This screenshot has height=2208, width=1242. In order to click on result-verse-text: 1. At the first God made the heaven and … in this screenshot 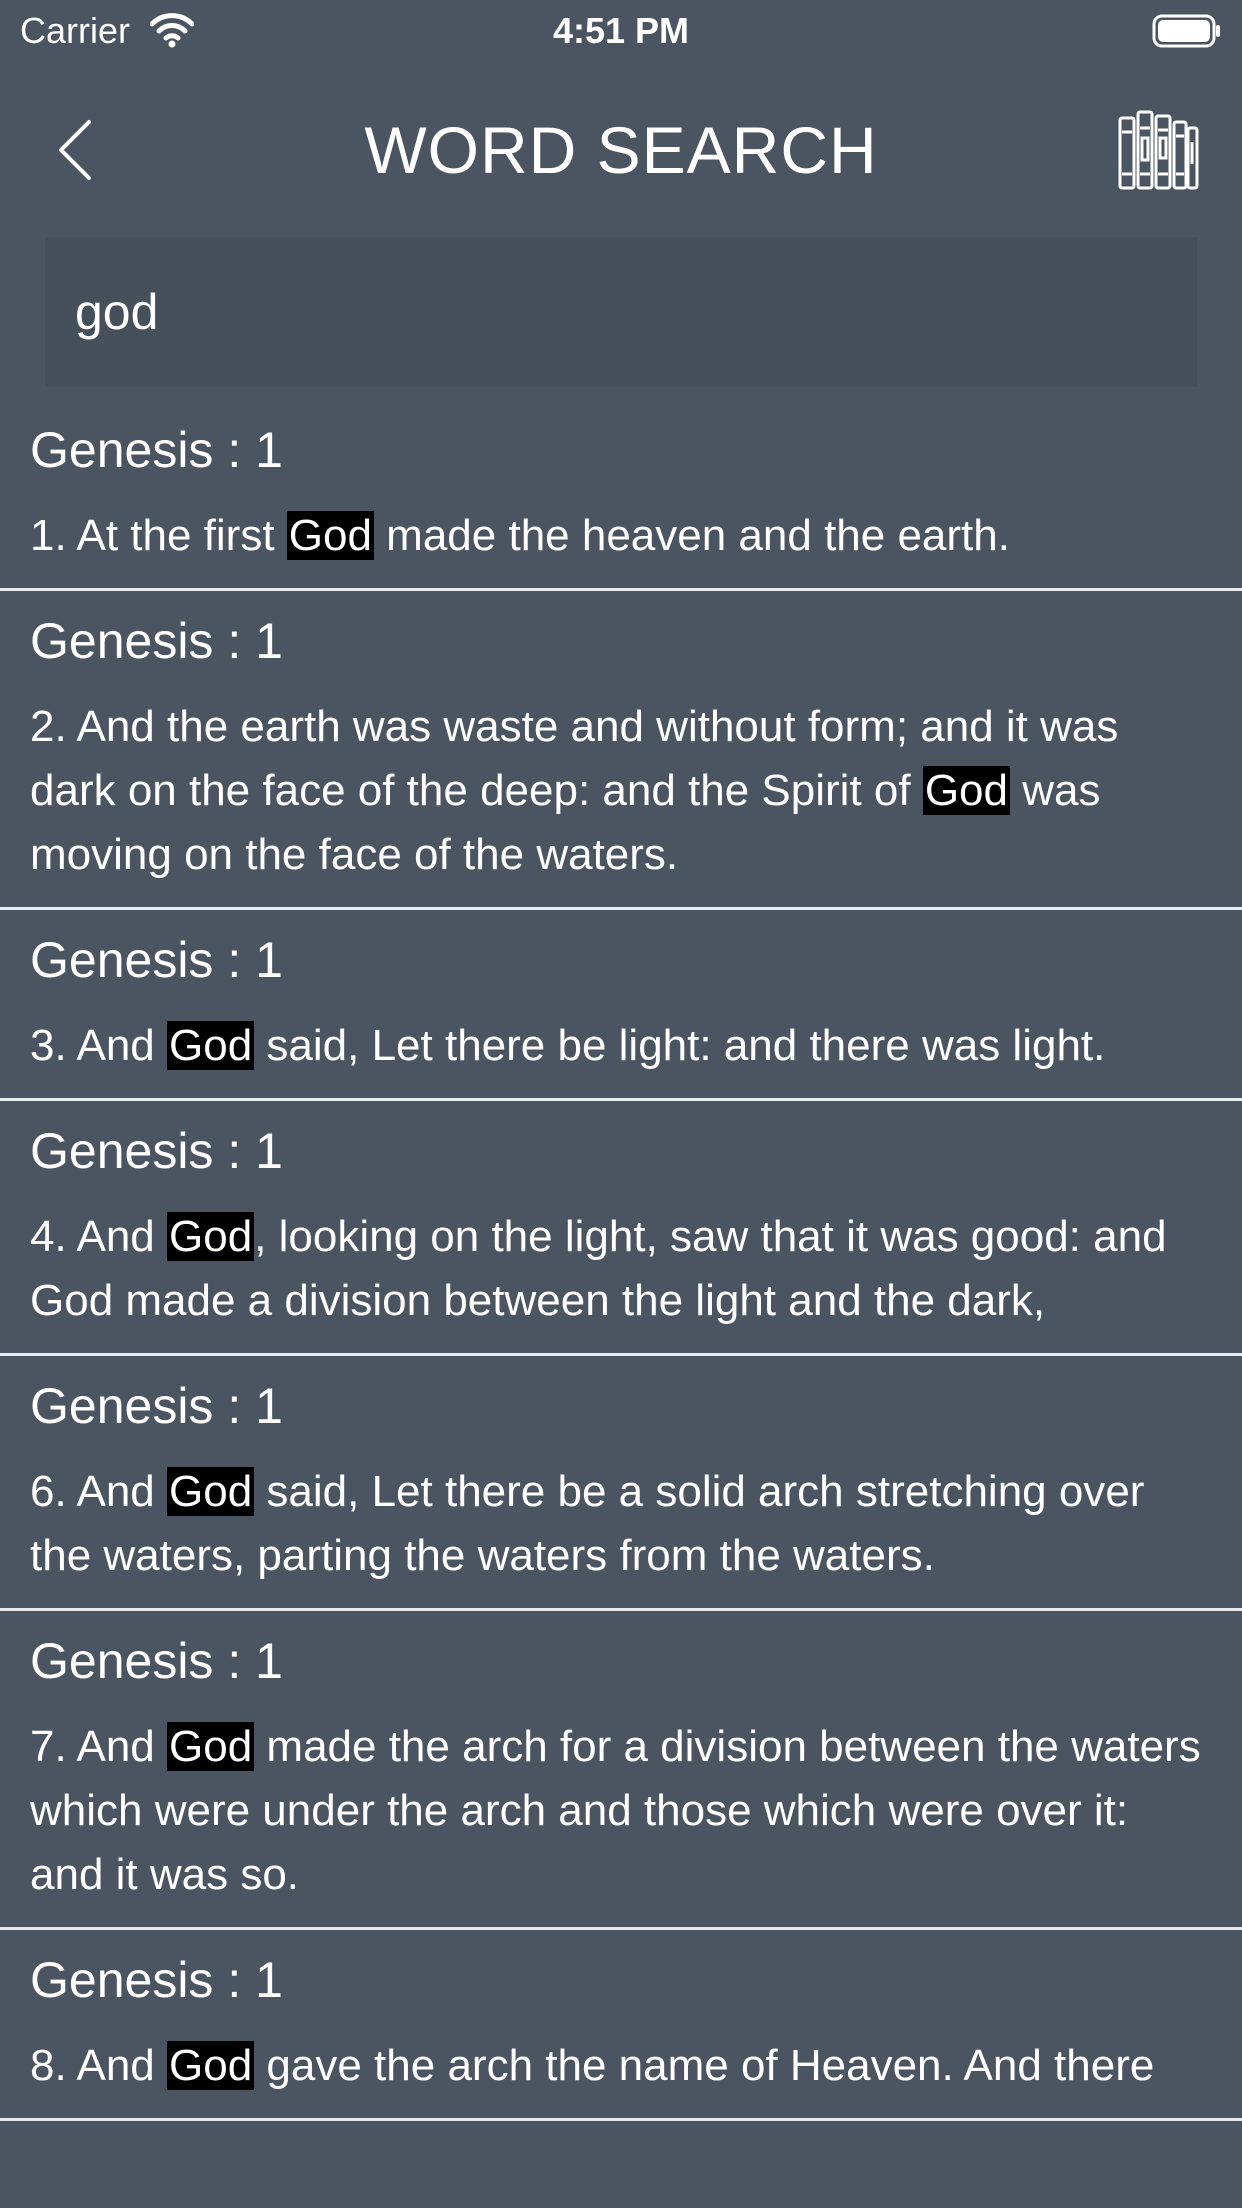, I will do `click(621, 536)`.